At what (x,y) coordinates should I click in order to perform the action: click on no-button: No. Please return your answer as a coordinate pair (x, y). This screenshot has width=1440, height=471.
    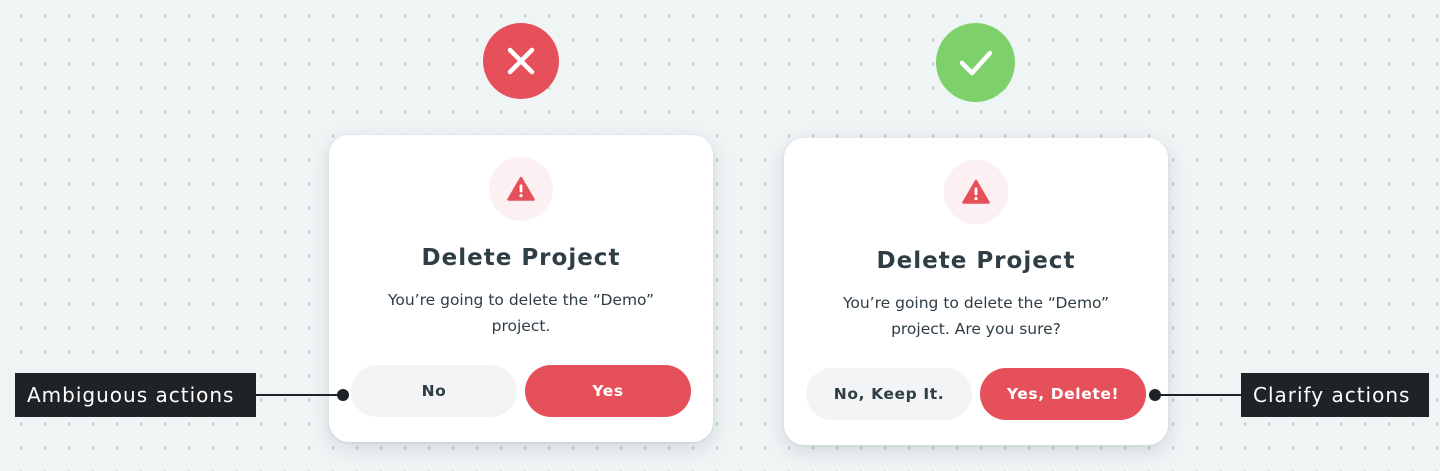
    Looking at the image, I should click on (434, 391).